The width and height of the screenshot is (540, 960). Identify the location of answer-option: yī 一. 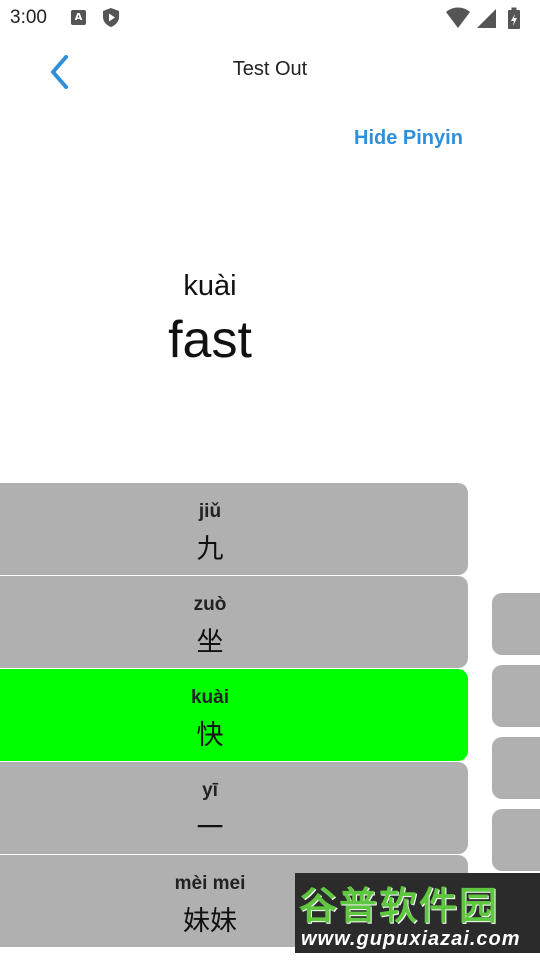
(234, 808).